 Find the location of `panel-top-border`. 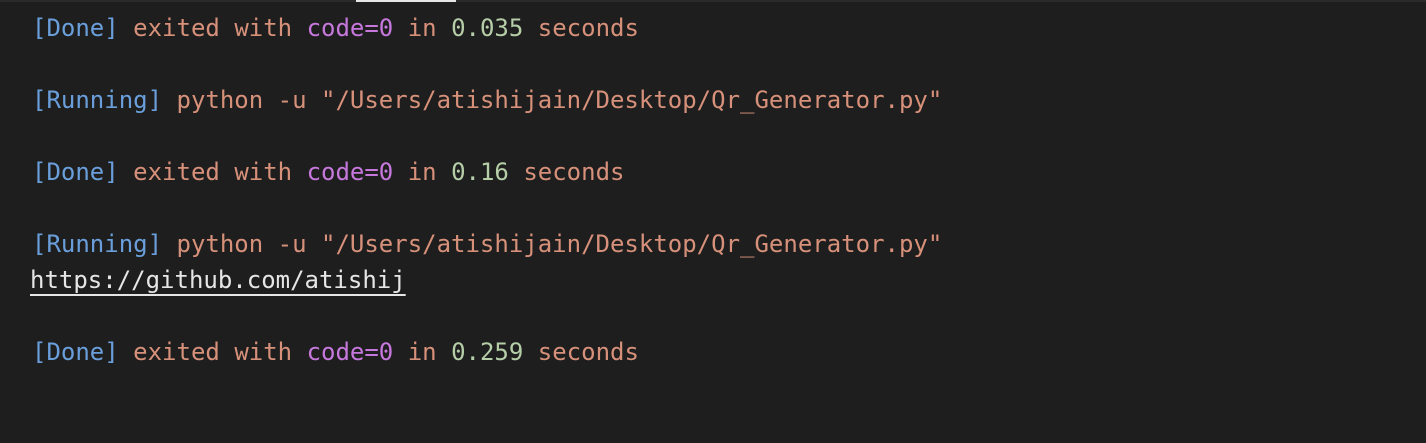

panel-top-border is located at coordinates (713, 1).